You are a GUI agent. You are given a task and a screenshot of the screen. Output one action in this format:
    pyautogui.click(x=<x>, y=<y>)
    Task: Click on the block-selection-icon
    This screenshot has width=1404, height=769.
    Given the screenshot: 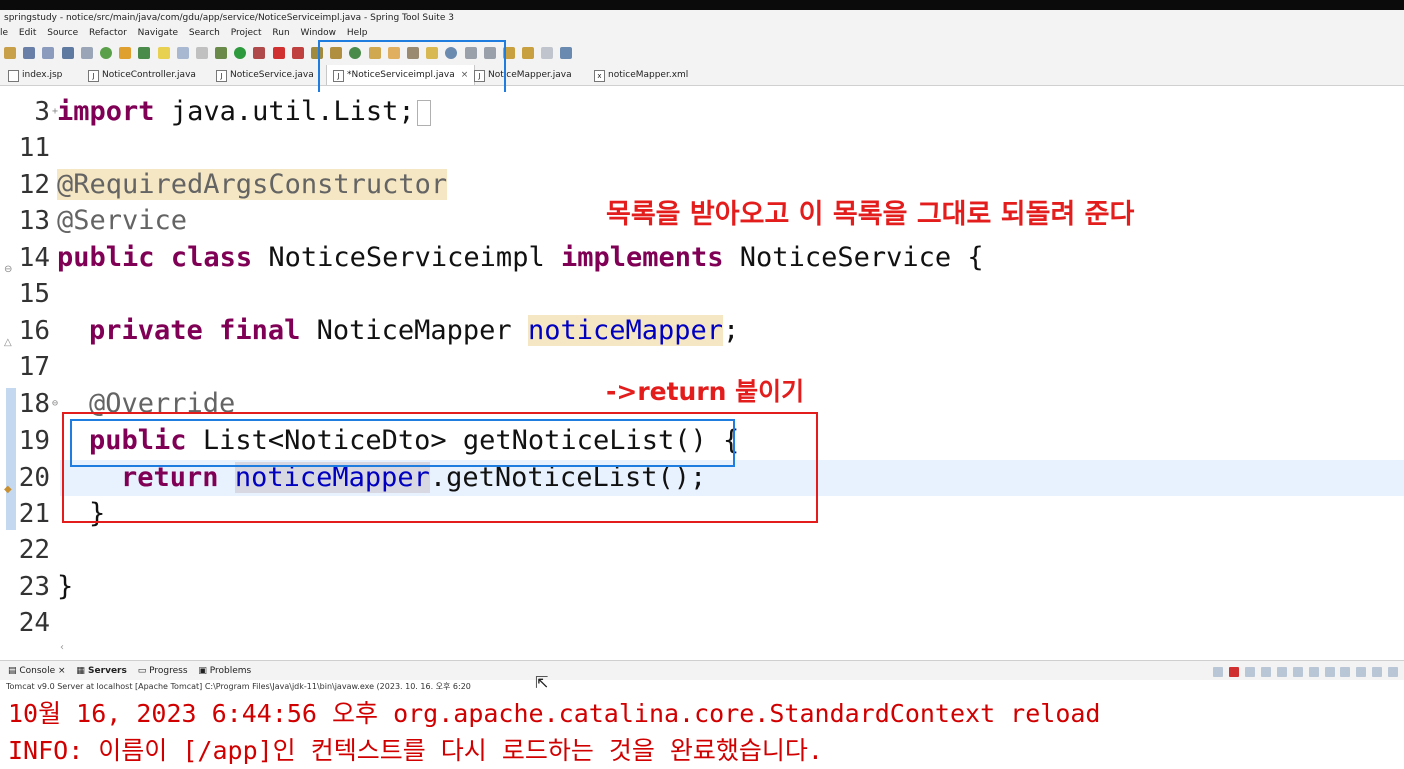 What is the action you would take?
    pyautogui.click(x=182, y=53)
    